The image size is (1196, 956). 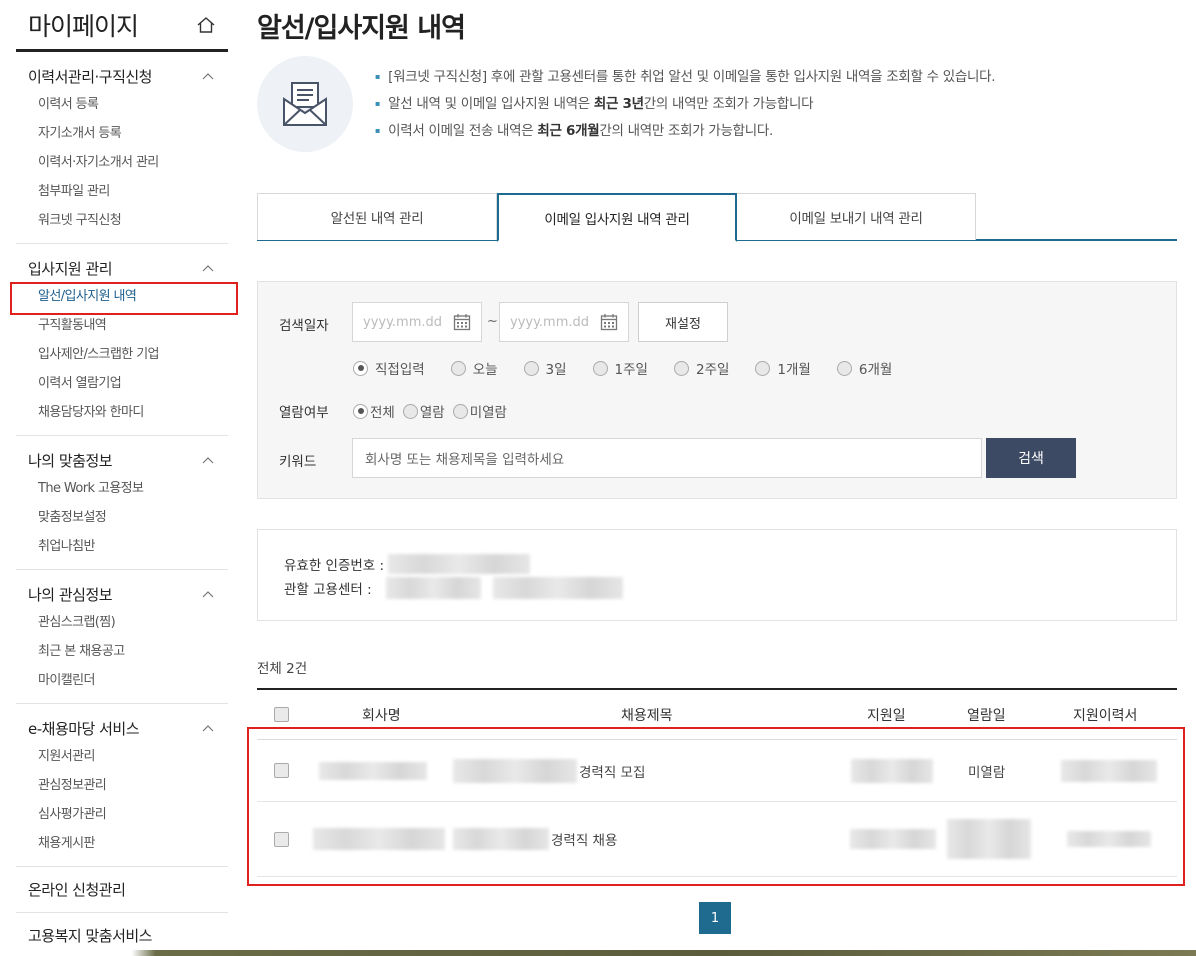 I want to click on sidebar-section-custom-info: 나의 맞춤정보 The Work 고용정보 맞춤정보설정 취업나침반, so click(x=122, y=503).